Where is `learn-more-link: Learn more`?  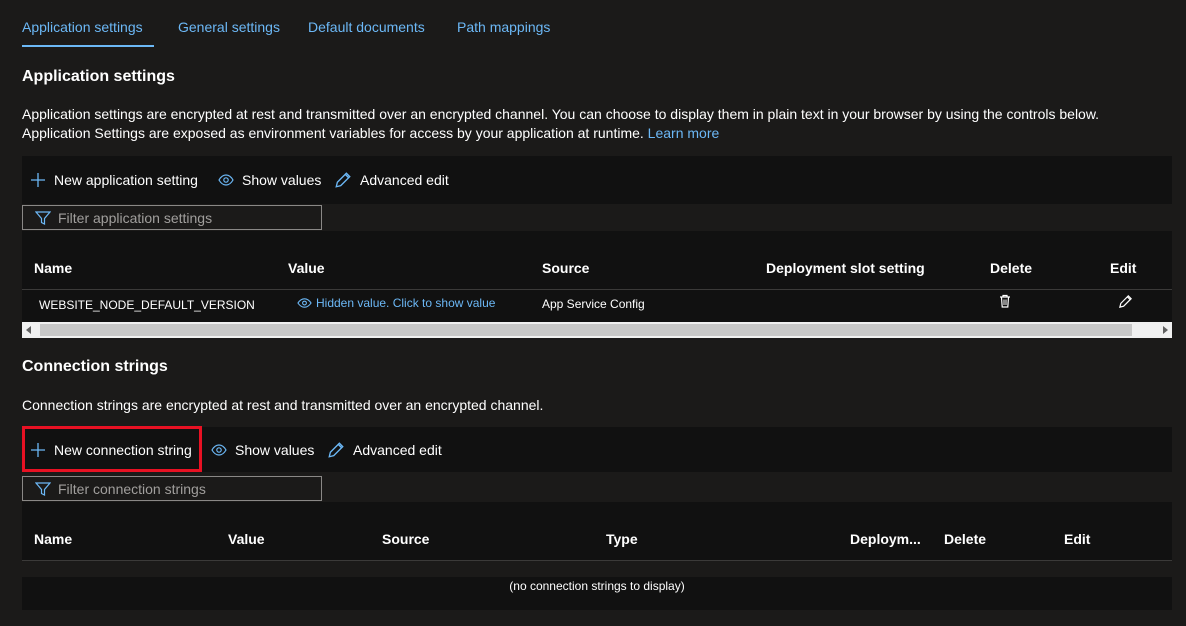 learn-more-link: Learn more is located at coordinates (684, 133).